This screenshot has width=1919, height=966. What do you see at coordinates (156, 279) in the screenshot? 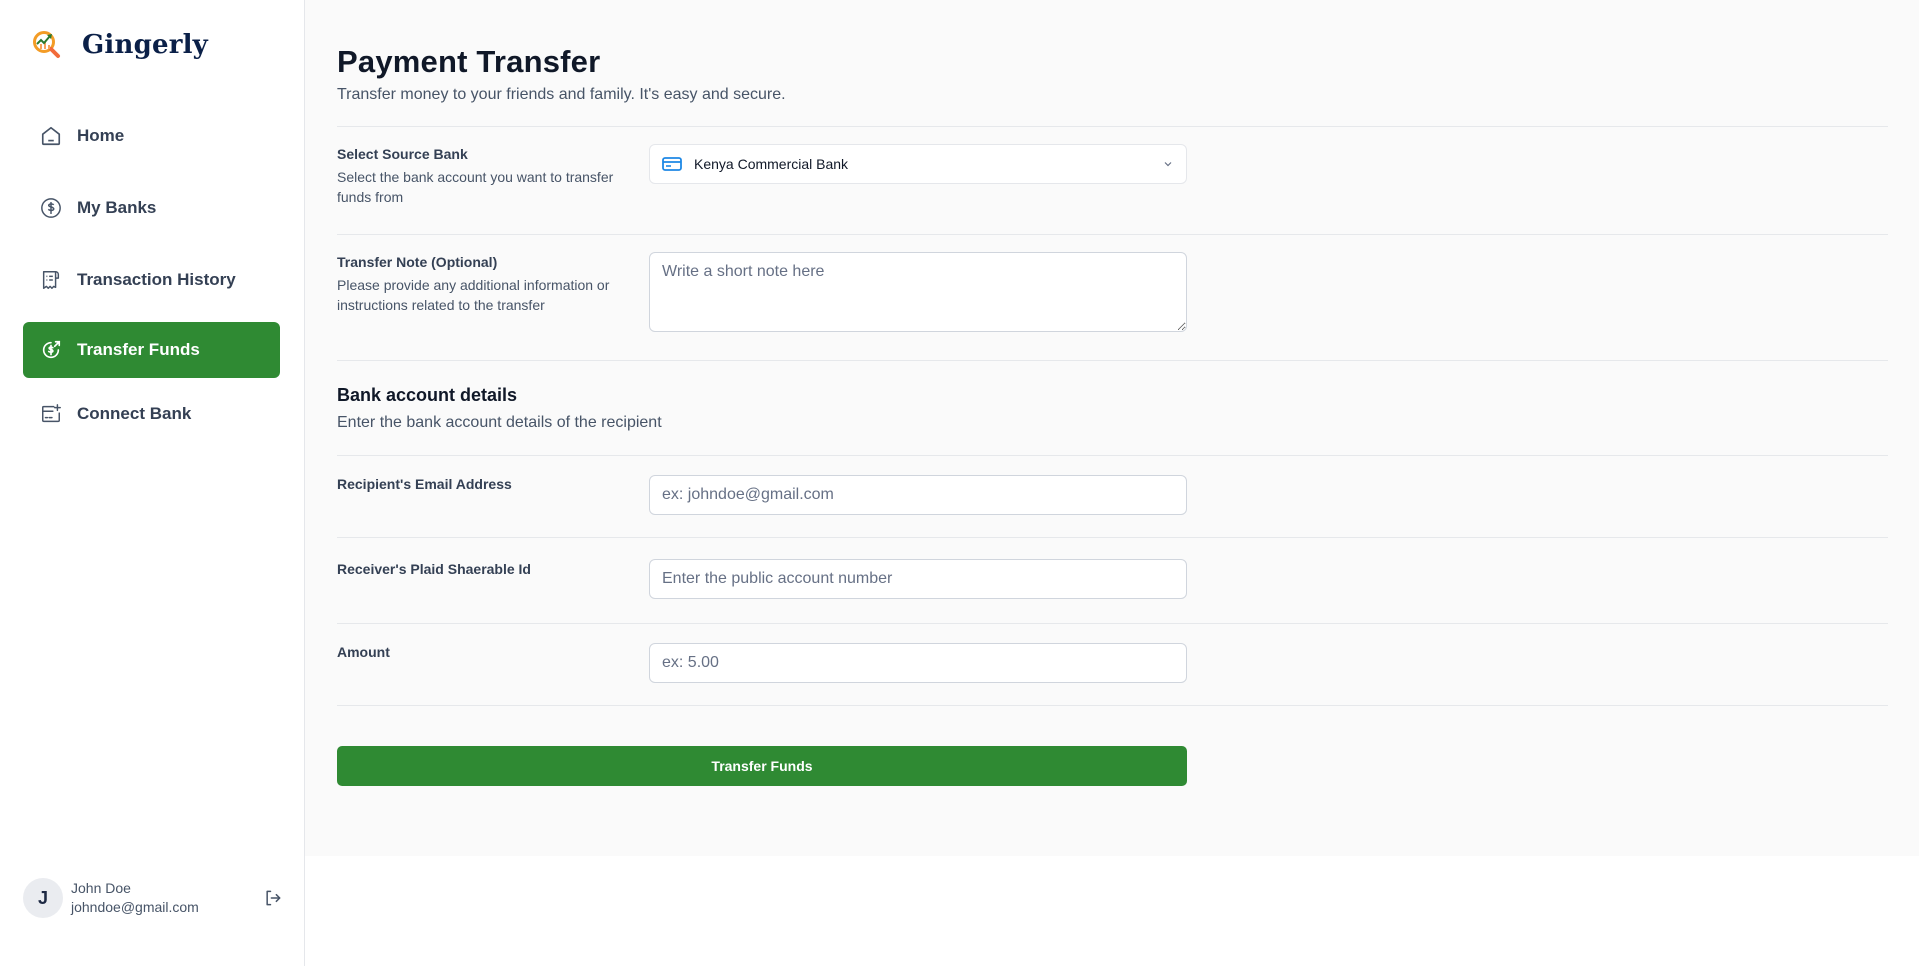
I see `sidebar-item-label: Transaction History` at bounding box center [156, 279].